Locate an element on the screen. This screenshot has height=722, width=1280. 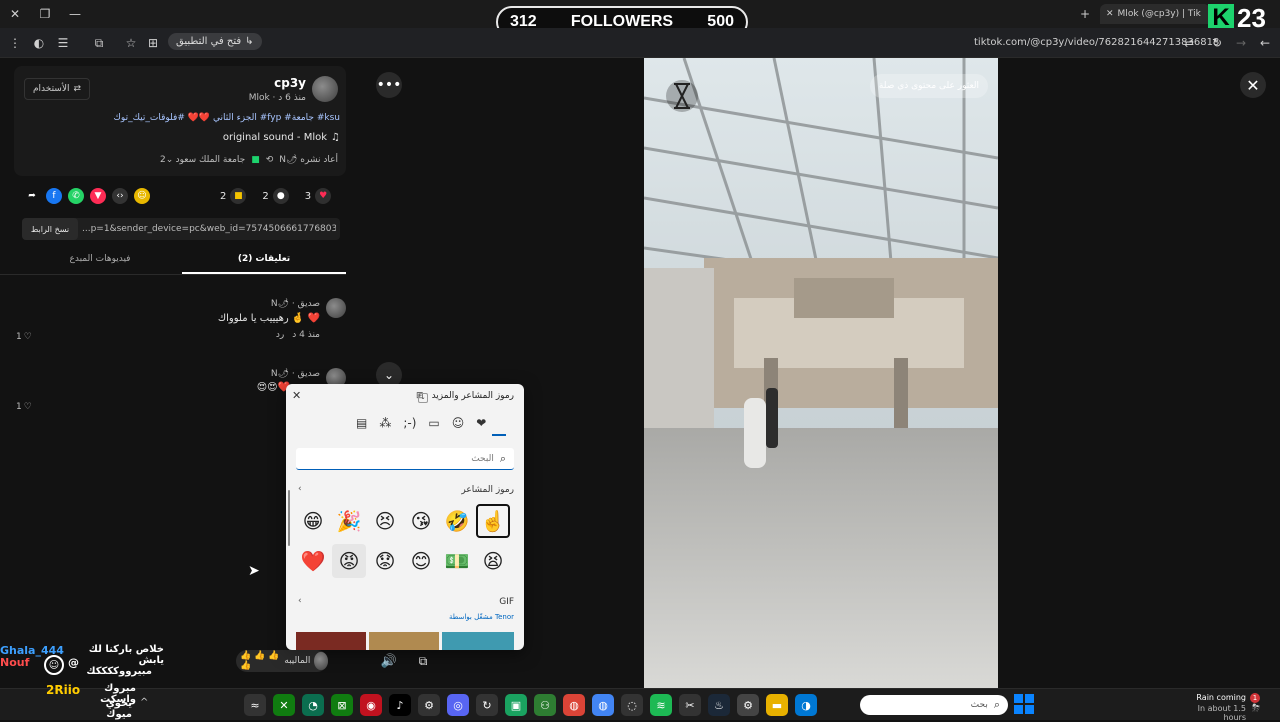
emoji-item: 😣 is located at coordinates (385, 521).